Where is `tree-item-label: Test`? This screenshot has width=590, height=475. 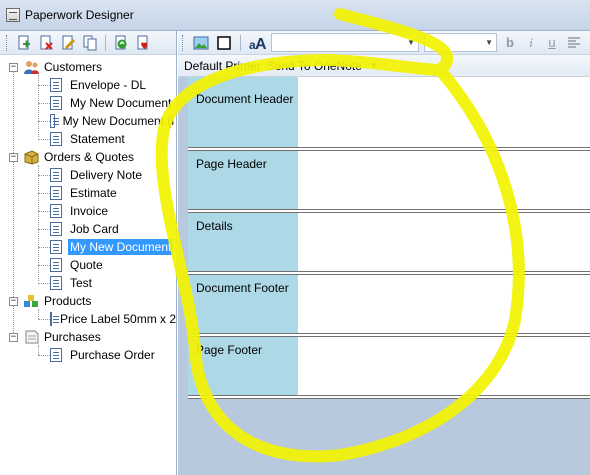 tree-item-label: Test is located at coordinates (81, 283).